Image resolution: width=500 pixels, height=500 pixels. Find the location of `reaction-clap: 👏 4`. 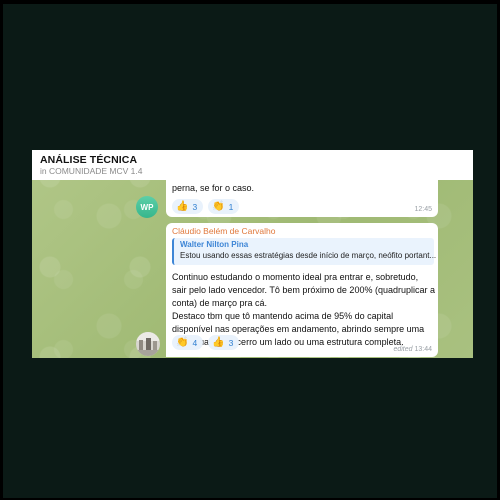

reaction-clap: 👏 4 is located at coordinates (188, 342).